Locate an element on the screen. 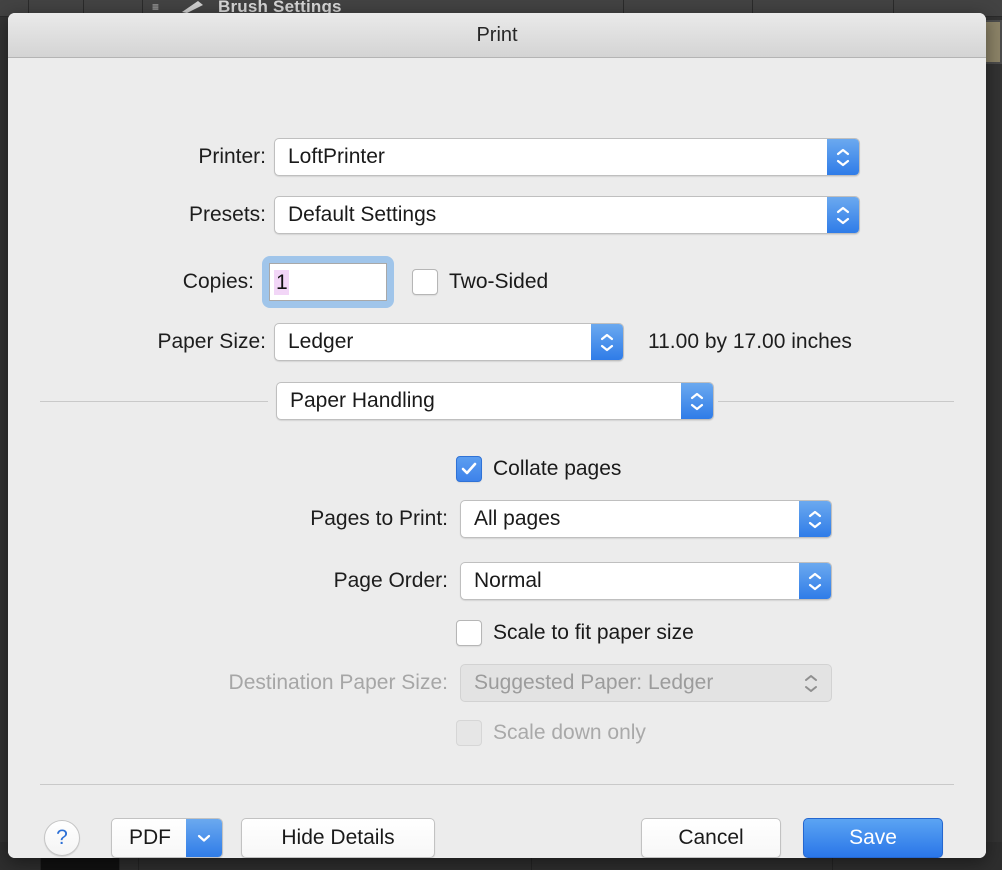 Image resolution: width=1002 pixels, height=870 pixels. pages-to-print-select: All pages is located at coordinates (646, 519).